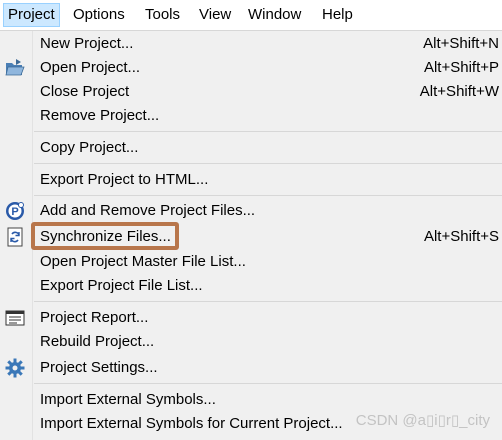 This screenshot has height=440, width=502. What do you see at coordinates (461, 44) in the screenshot?
I see `menu-item-shortcut: Alt+Shift+N` at bounding box center [461, 44].